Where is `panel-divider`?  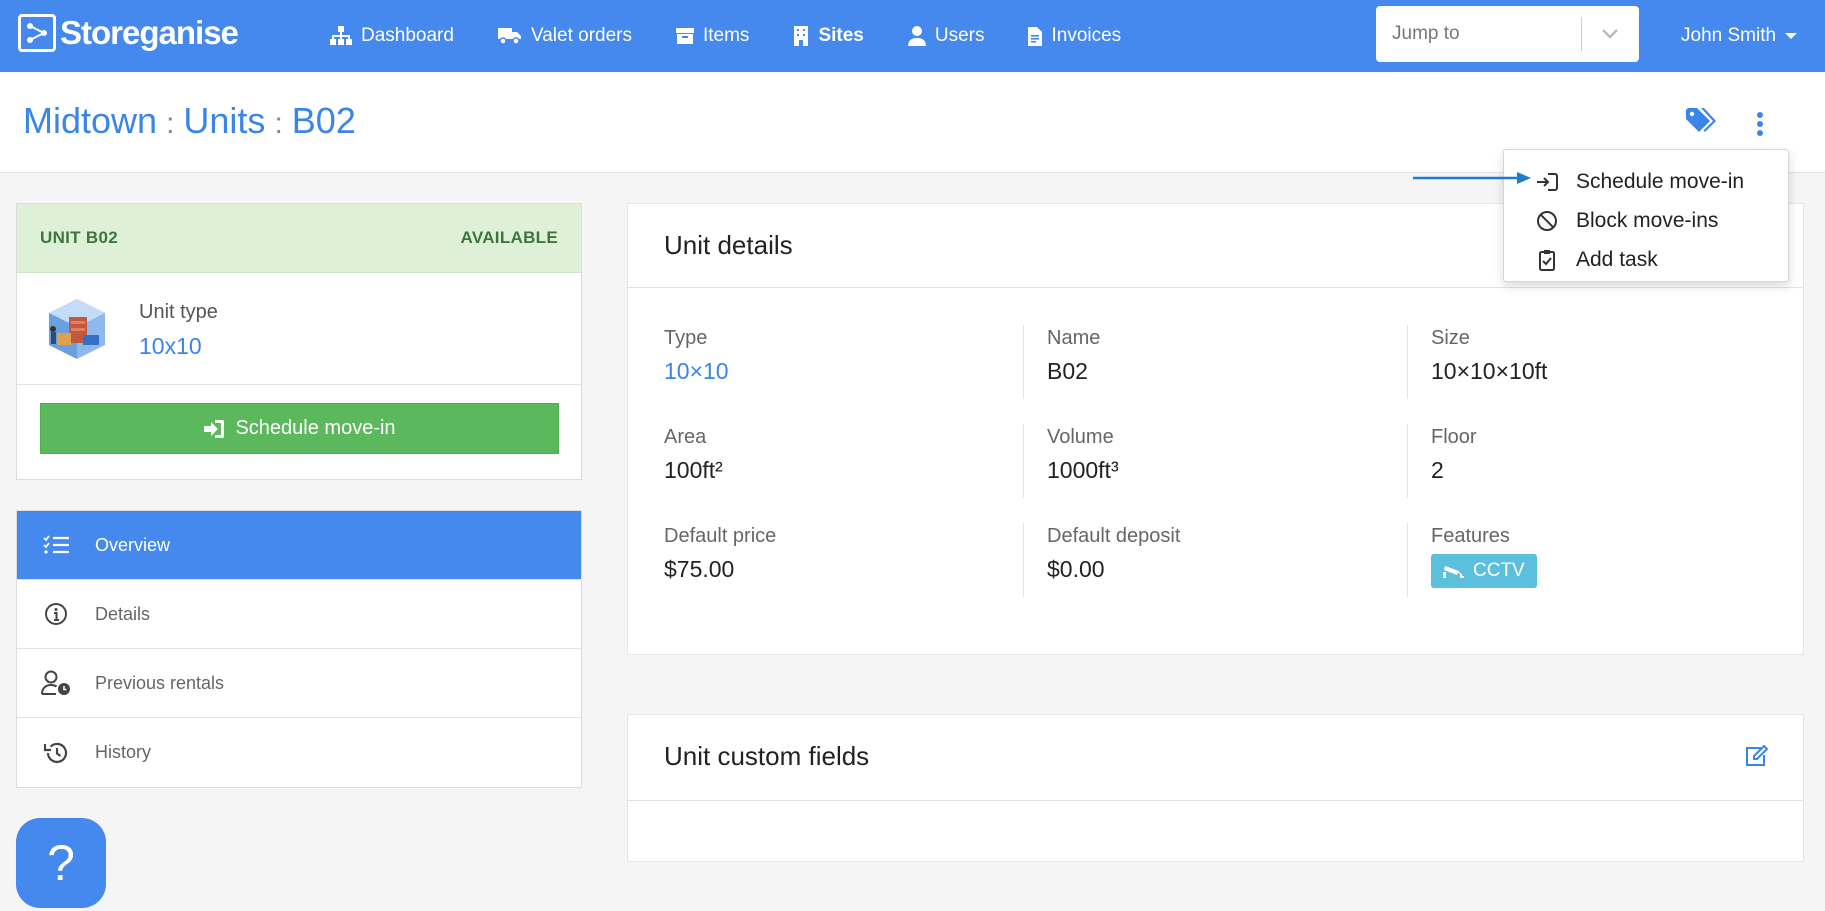
panel-divider is located at coordinates (1215, 287).